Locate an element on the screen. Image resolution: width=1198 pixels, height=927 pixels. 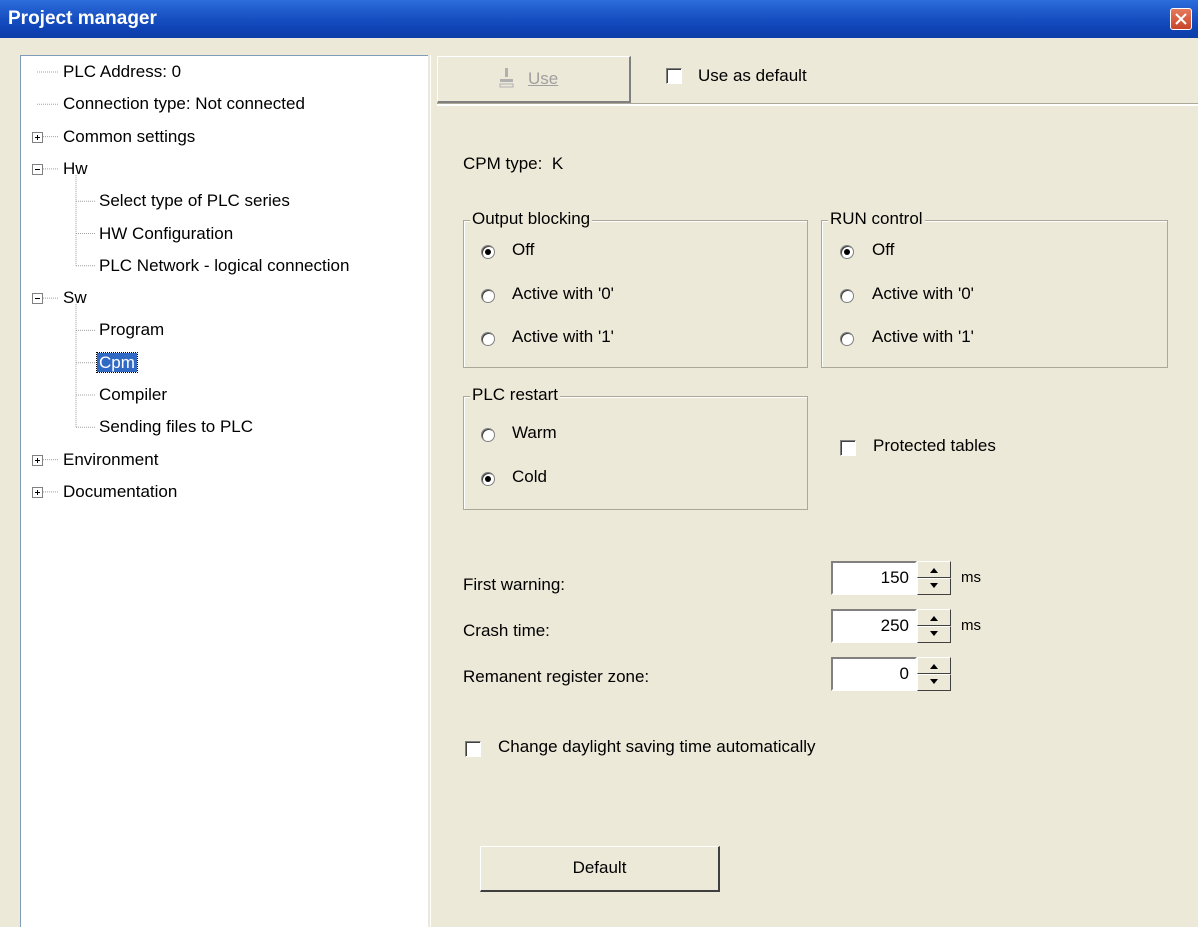
first-warning-spinner is located at coordinates (934, 578).